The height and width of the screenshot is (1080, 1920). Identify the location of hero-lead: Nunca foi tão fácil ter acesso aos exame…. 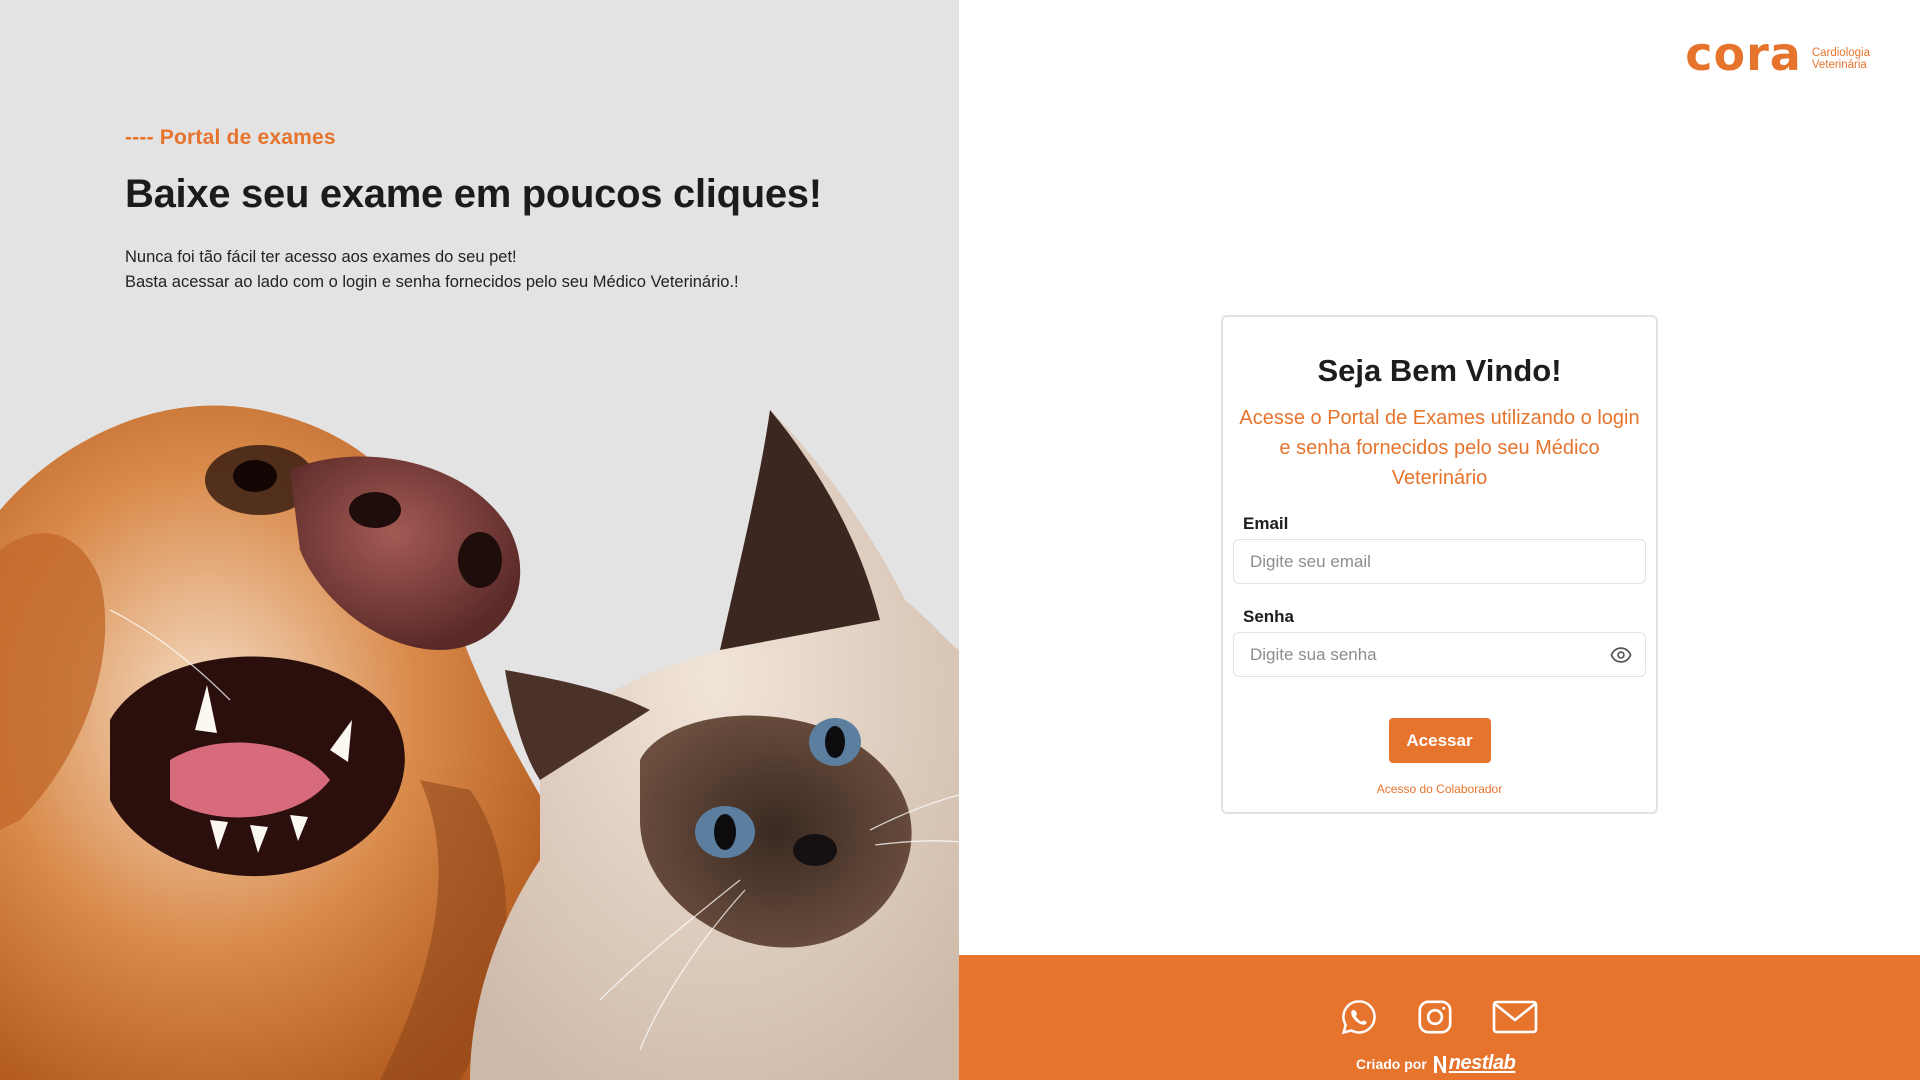
(525, 270).